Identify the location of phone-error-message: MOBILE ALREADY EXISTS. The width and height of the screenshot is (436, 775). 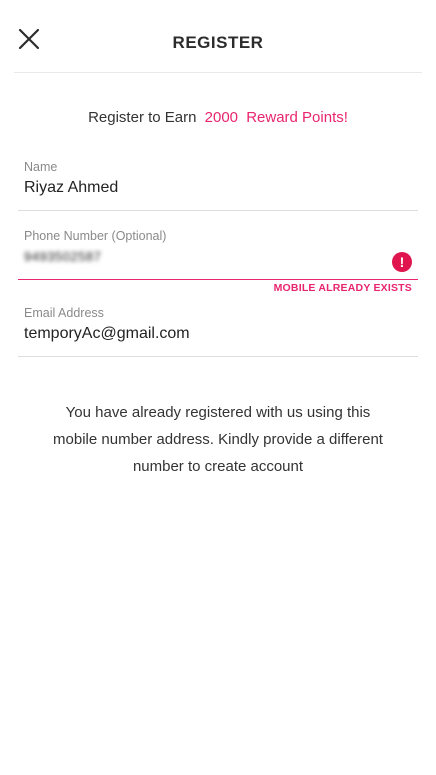
(342, 288).